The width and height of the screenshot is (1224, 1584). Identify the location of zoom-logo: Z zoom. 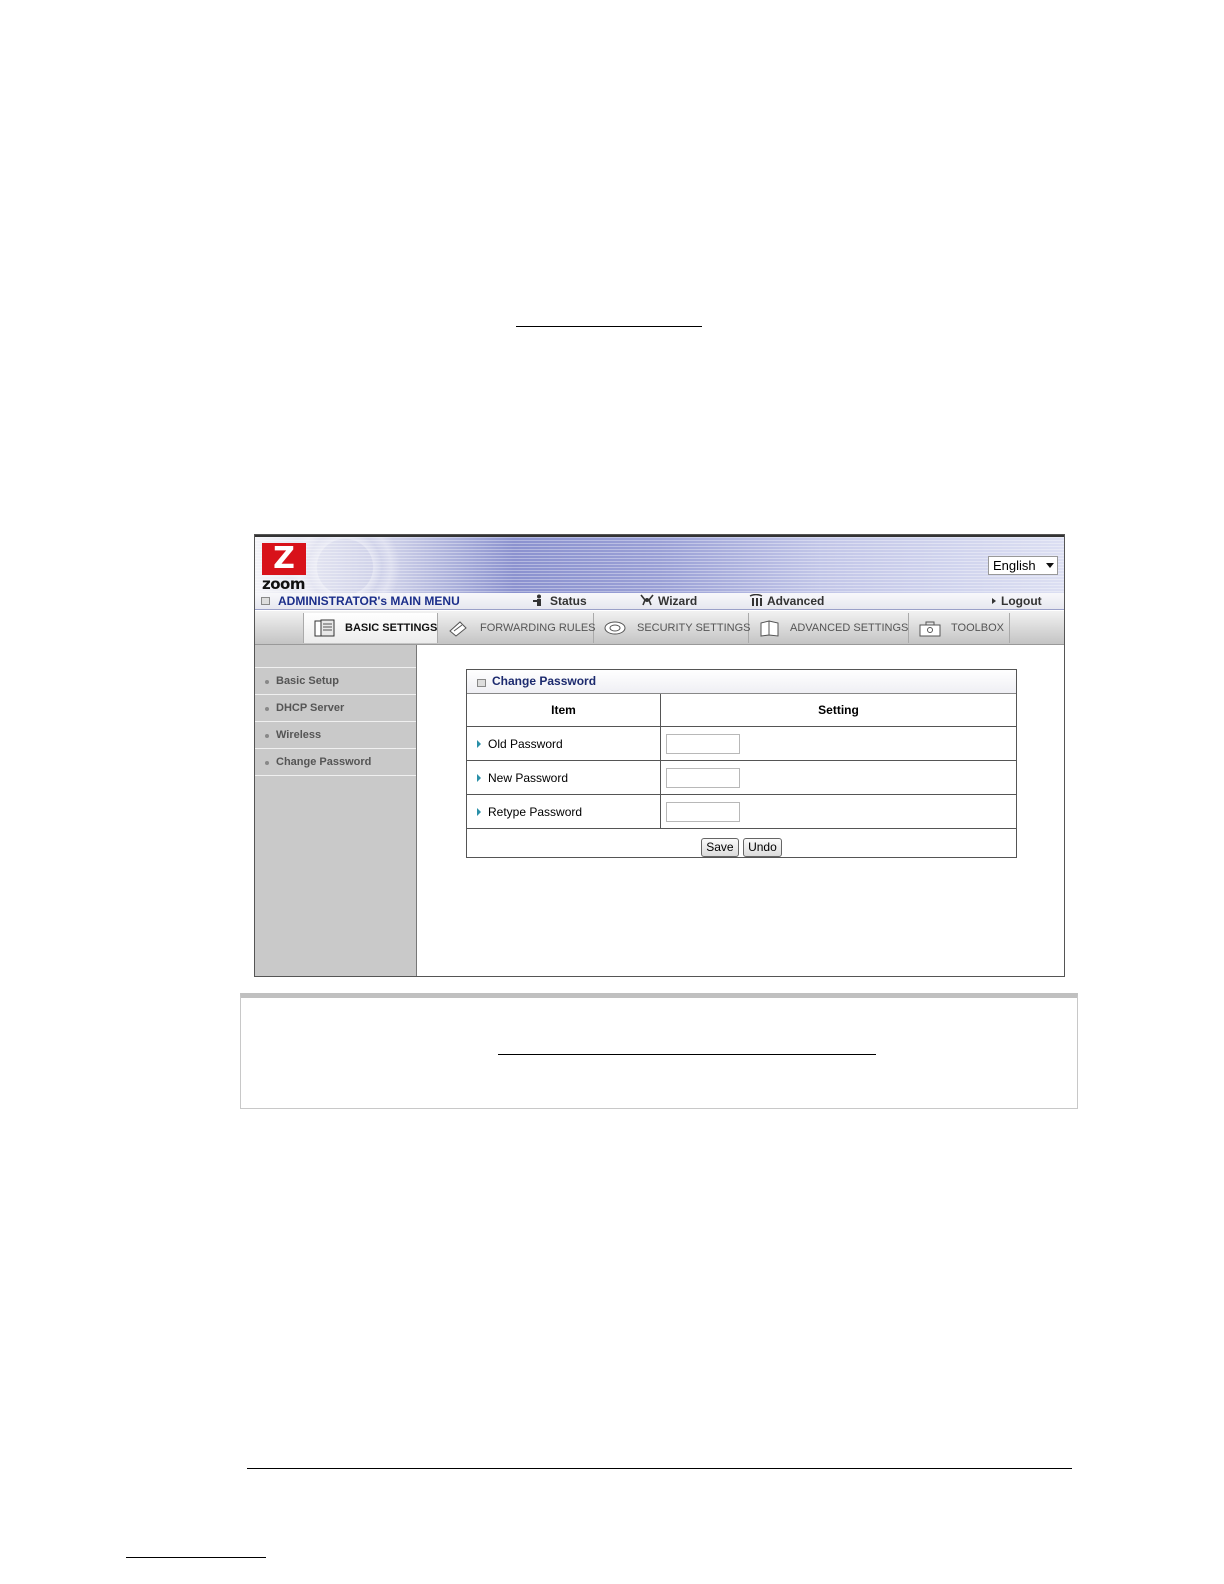
(286, 567).